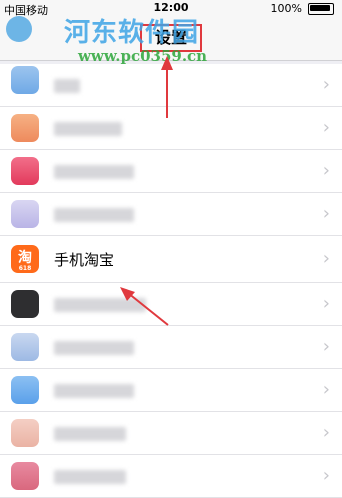  Describe the element at coordinates (171, 259) in the screenshot. I see `list-item-taobao: 淘 618 手机淘宝 ›` at that location.